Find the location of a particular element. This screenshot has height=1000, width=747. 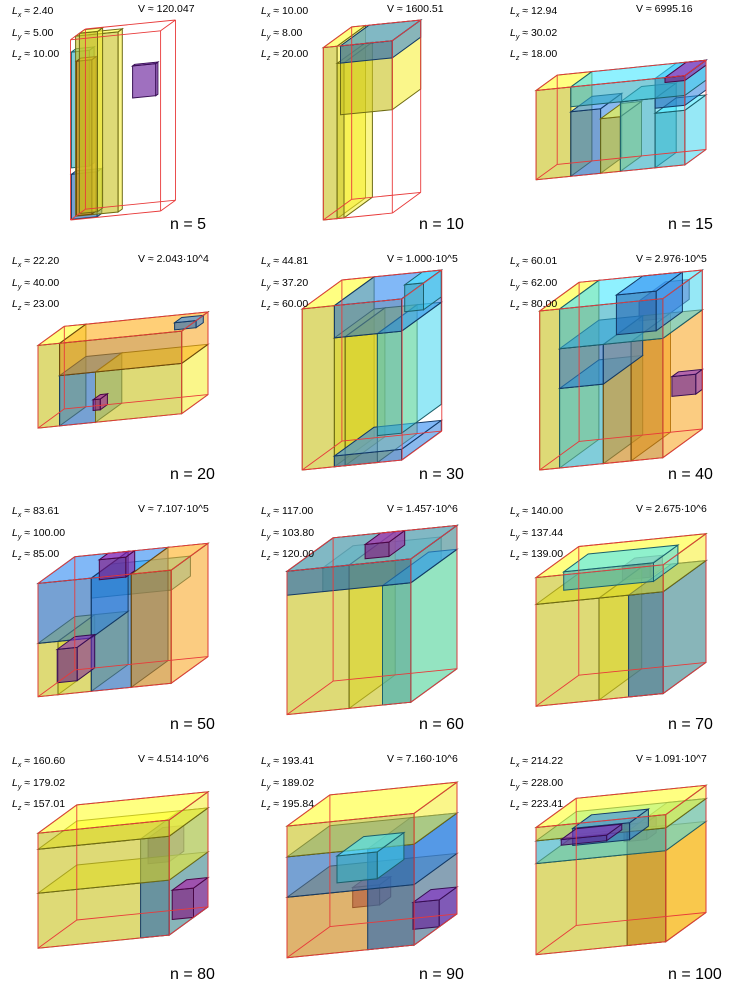

dimension-ly: Ly ≈ 5.00 is located at coordinates (33, 33).